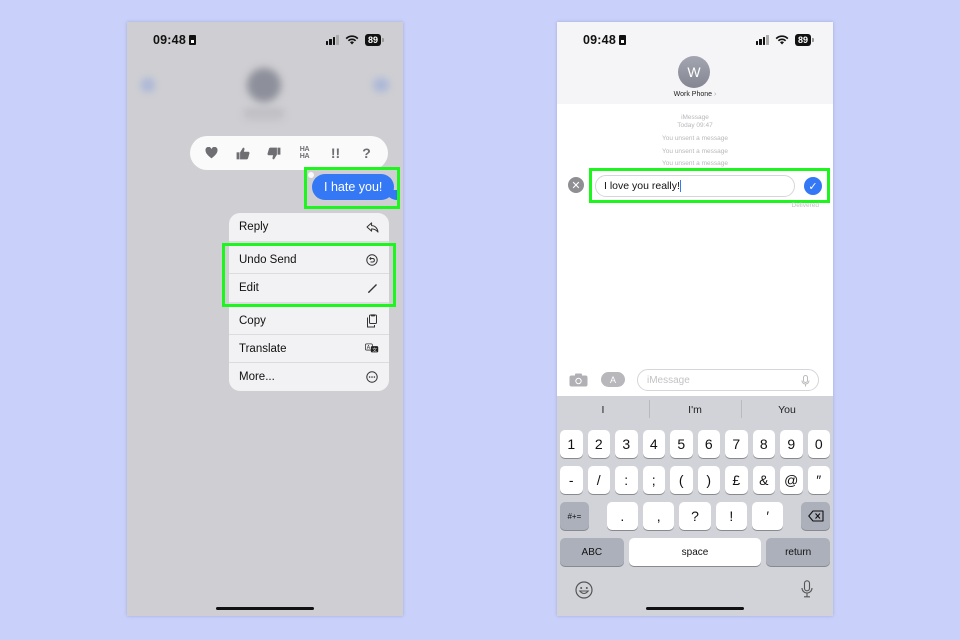 This screenshot has height=640, width=960. What do you see at coordinates (372, 320) in the screenshot?
I see `copy-icon` at bounding box center [372, 320].